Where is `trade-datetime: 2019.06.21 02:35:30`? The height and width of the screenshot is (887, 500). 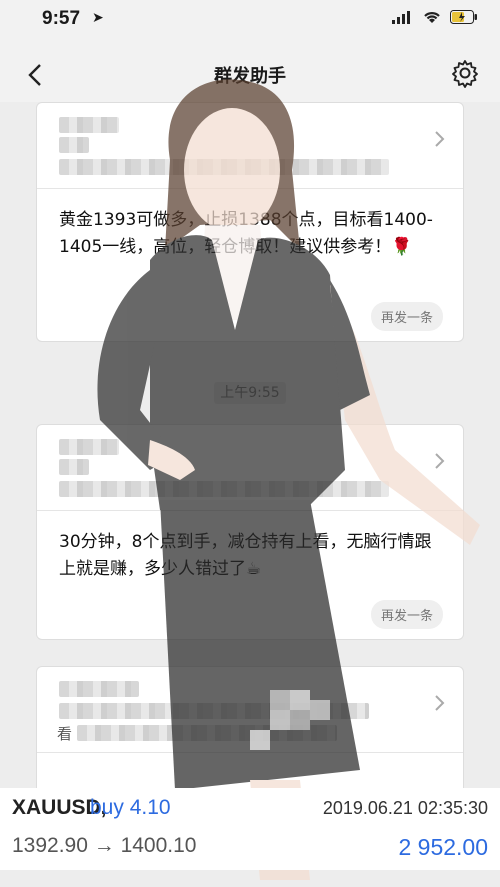
trade-datetime: 2019.06.21 02:35:30 is located at coordinates (405, 808).